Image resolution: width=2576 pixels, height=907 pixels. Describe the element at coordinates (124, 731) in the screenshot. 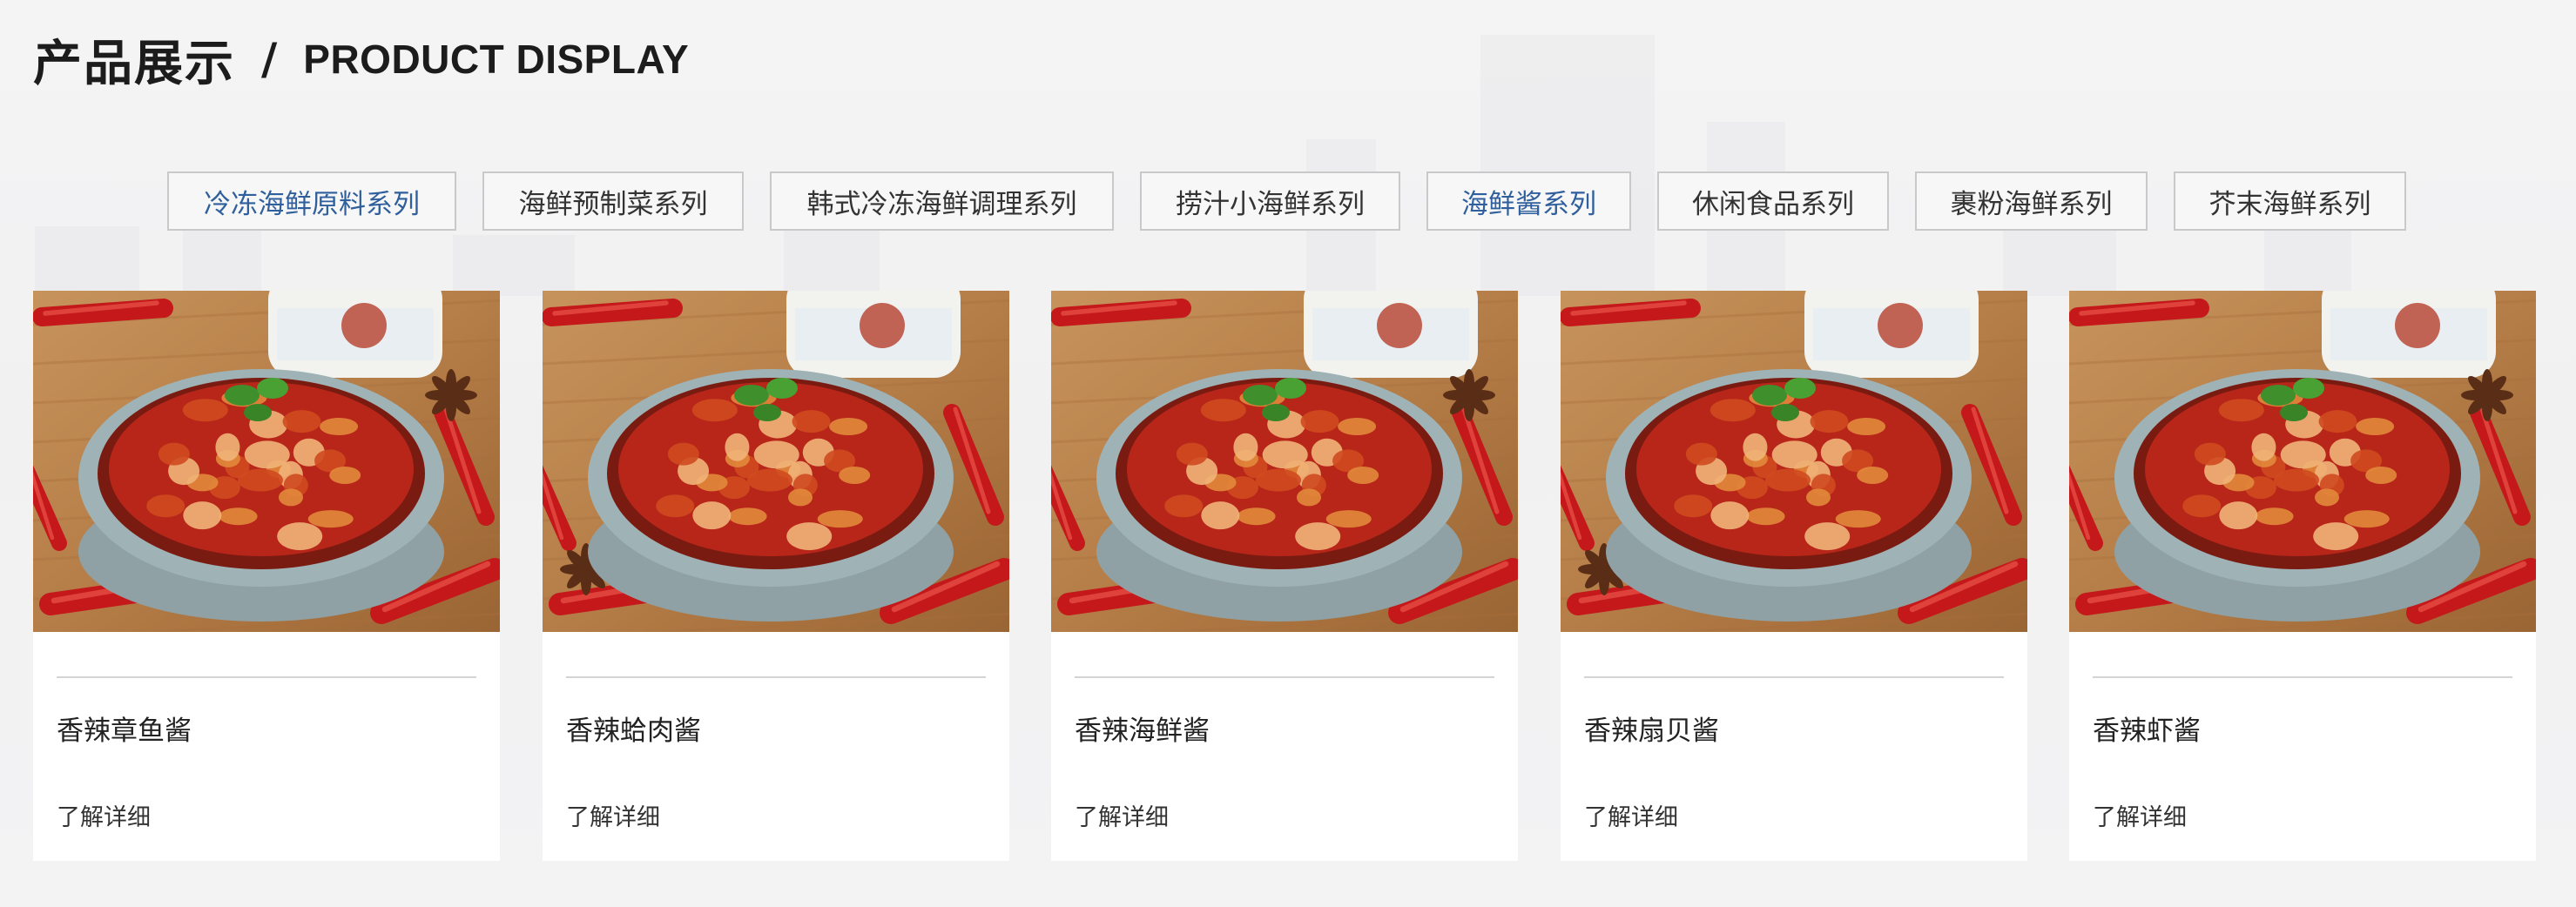

I see `product-name: 香辣章鱼酱` at that location.